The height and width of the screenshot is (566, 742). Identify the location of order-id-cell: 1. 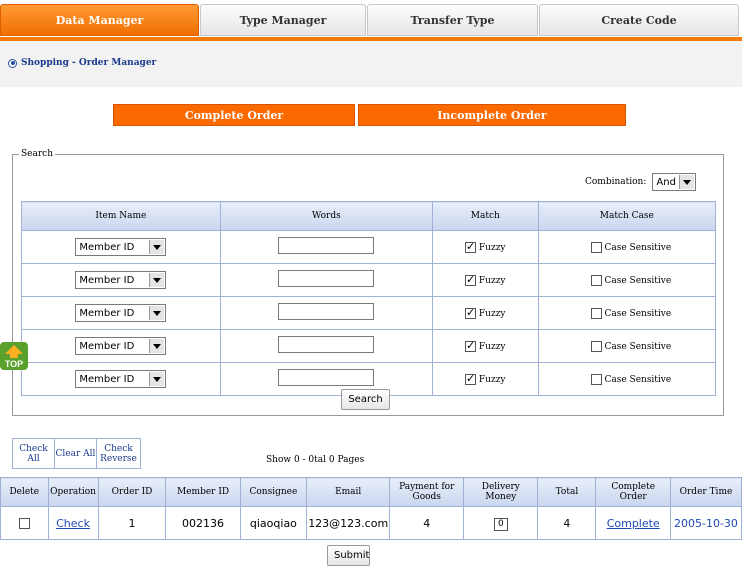
(132, 523).